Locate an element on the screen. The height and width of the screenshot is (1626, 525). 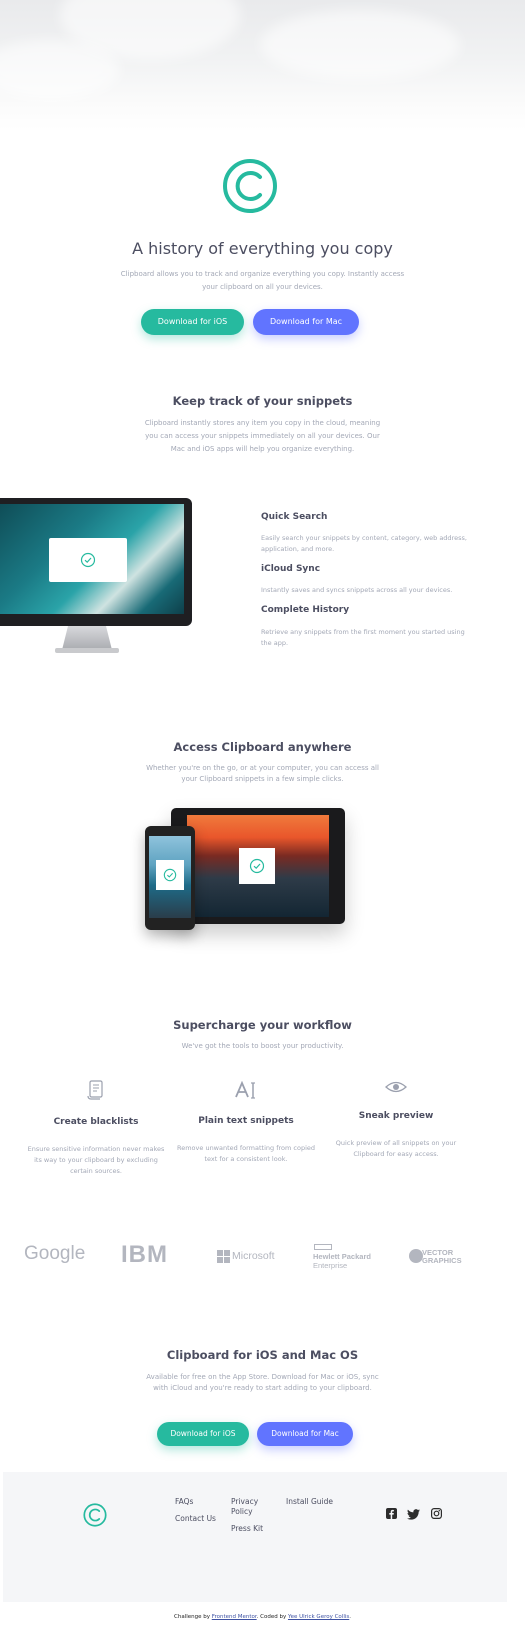
download-mac-button: Download for Mac is located at coordinates (306, 322).